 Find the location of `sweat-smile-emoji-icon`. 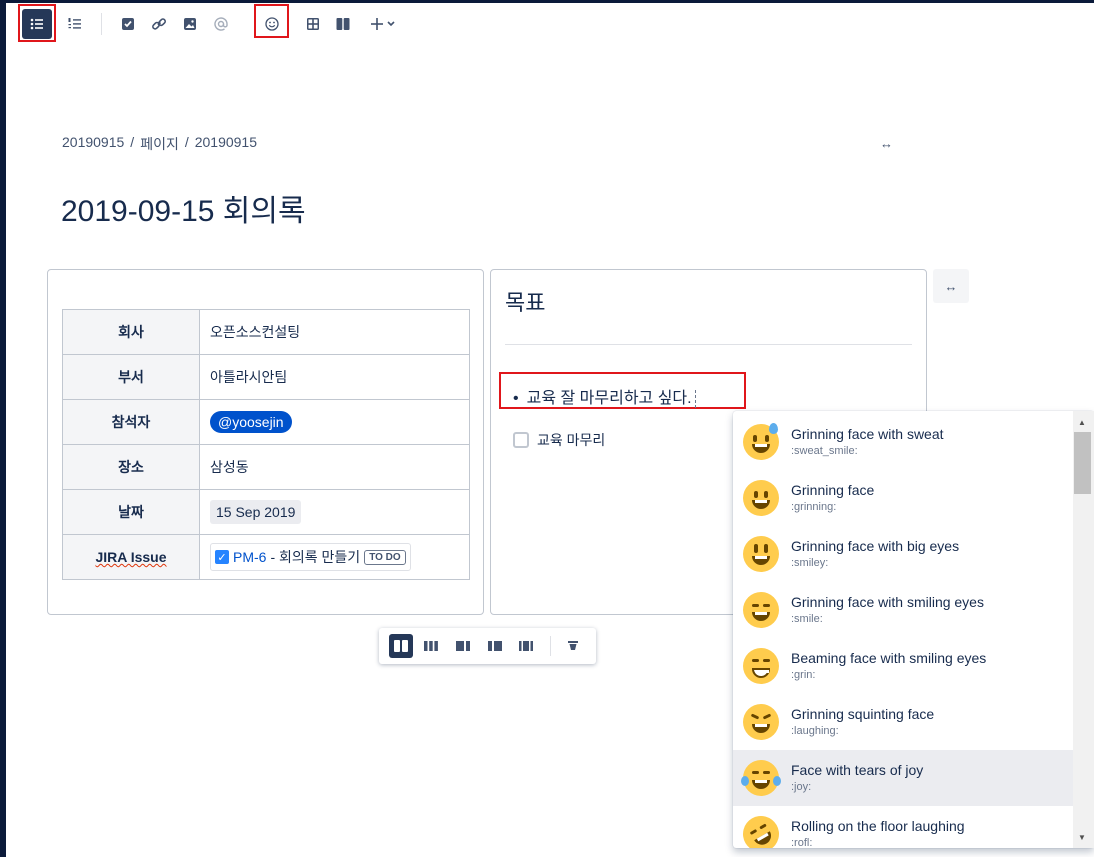

sweat-smile-emoji-icon is located at coordinates (761, 441).